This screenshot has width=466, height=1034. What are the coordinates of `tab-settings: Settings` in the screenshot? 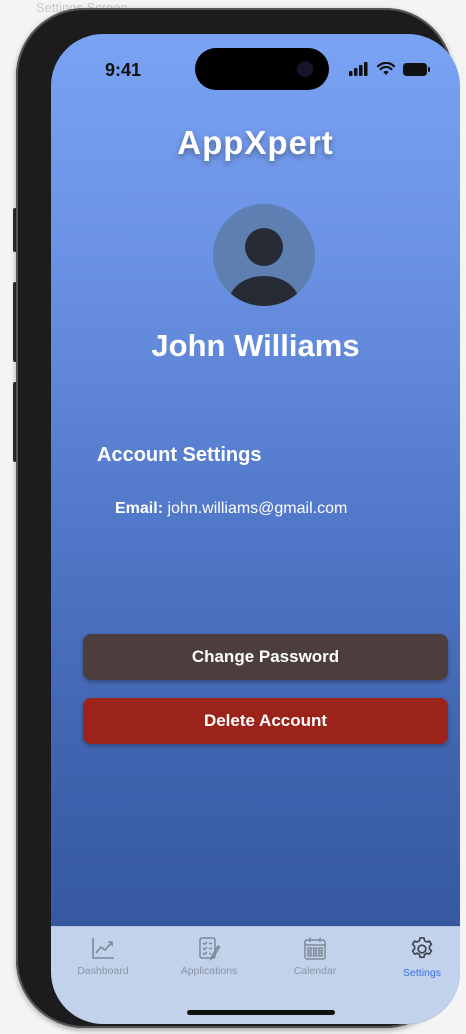 It's located at (418, 957).